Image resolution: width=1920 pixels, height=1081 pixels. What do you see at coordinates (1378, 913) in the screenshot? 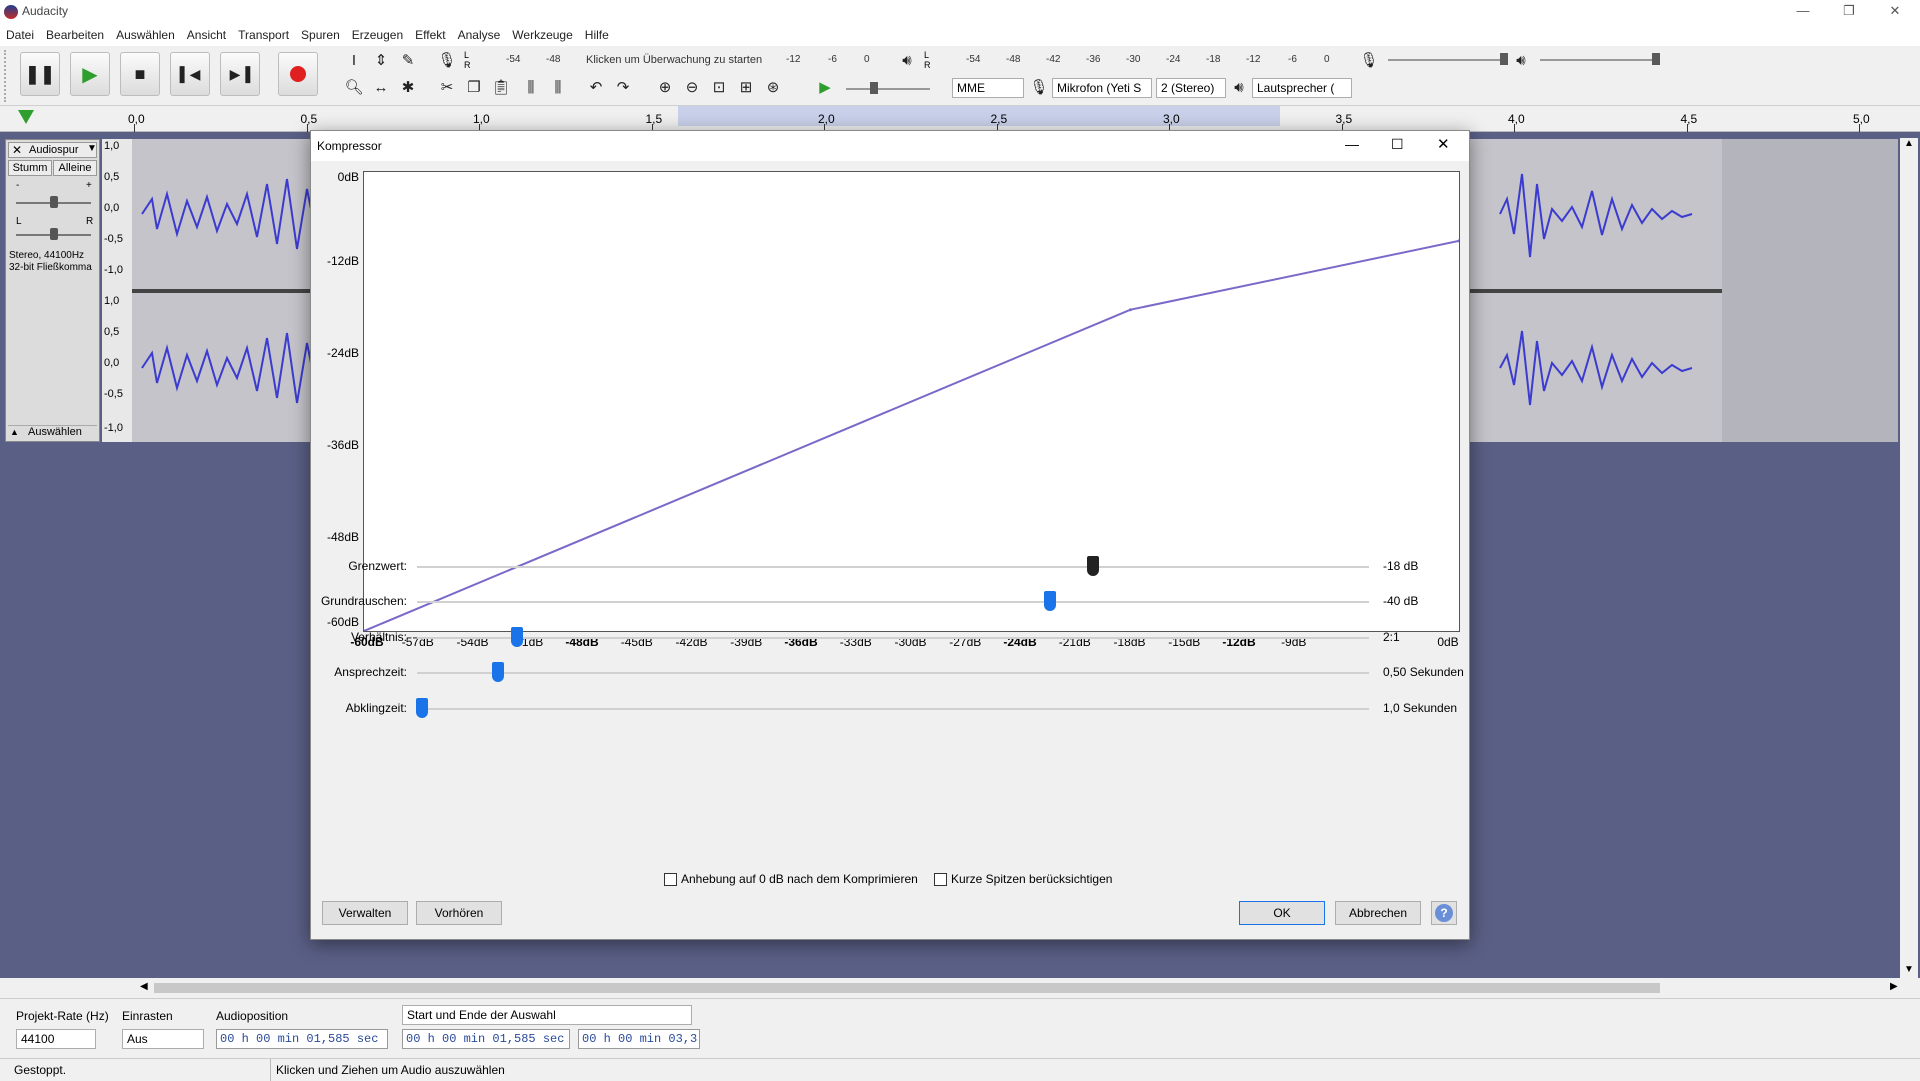
I see `cancel-button: Abbrechen` at bounding box center [1378, 913].